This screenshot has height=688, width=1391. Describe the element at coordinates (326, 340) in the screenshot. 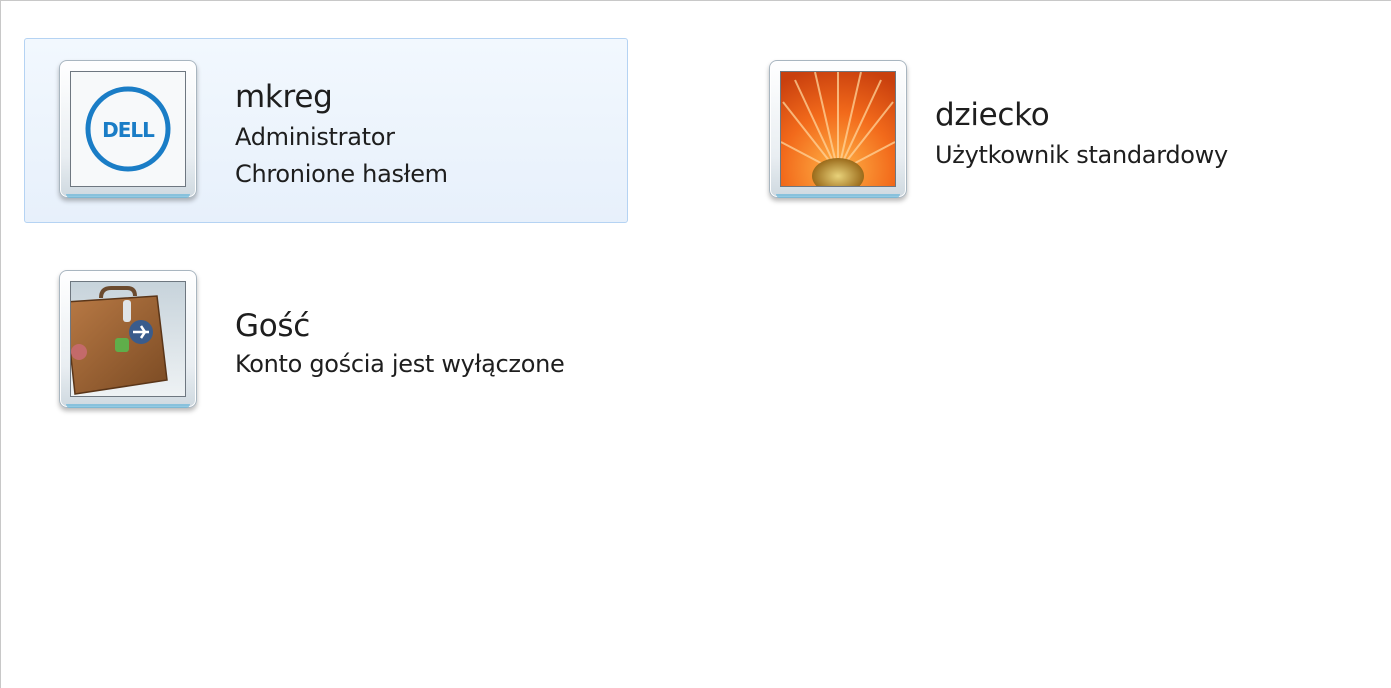

I see `account-tile-guest: Gość Konto gościa jest wyłączone` at that location.